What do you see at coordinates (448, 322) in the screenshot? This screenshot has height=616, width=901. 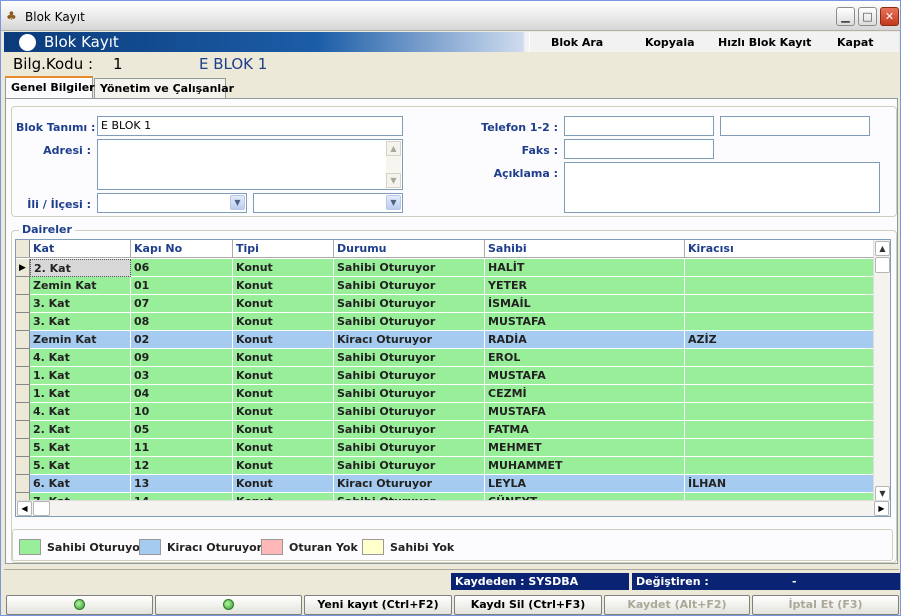 I see `table-row: 3. Kat 08 Konut Sahibi Oturuyor MUSTAFA` at bounding box center [448, 322].